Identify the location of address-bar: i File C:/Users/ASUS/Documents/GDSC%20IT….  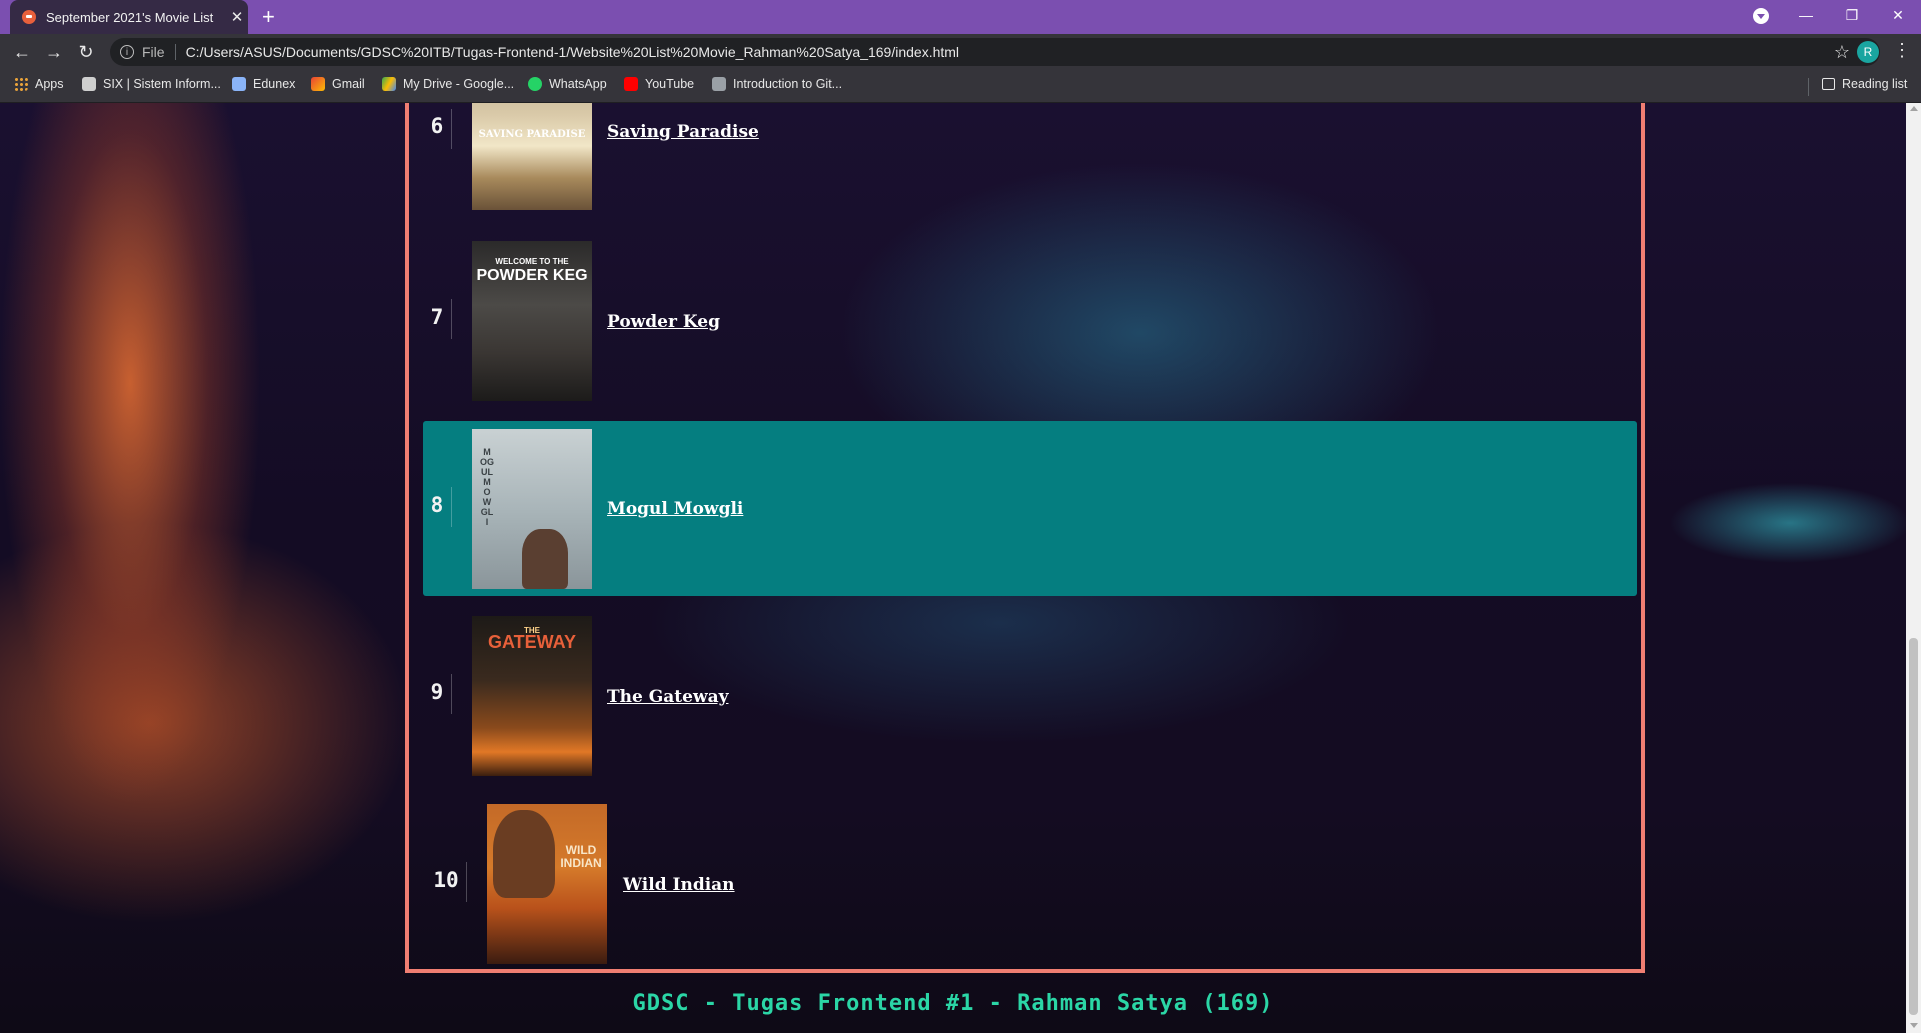
(995, 52).